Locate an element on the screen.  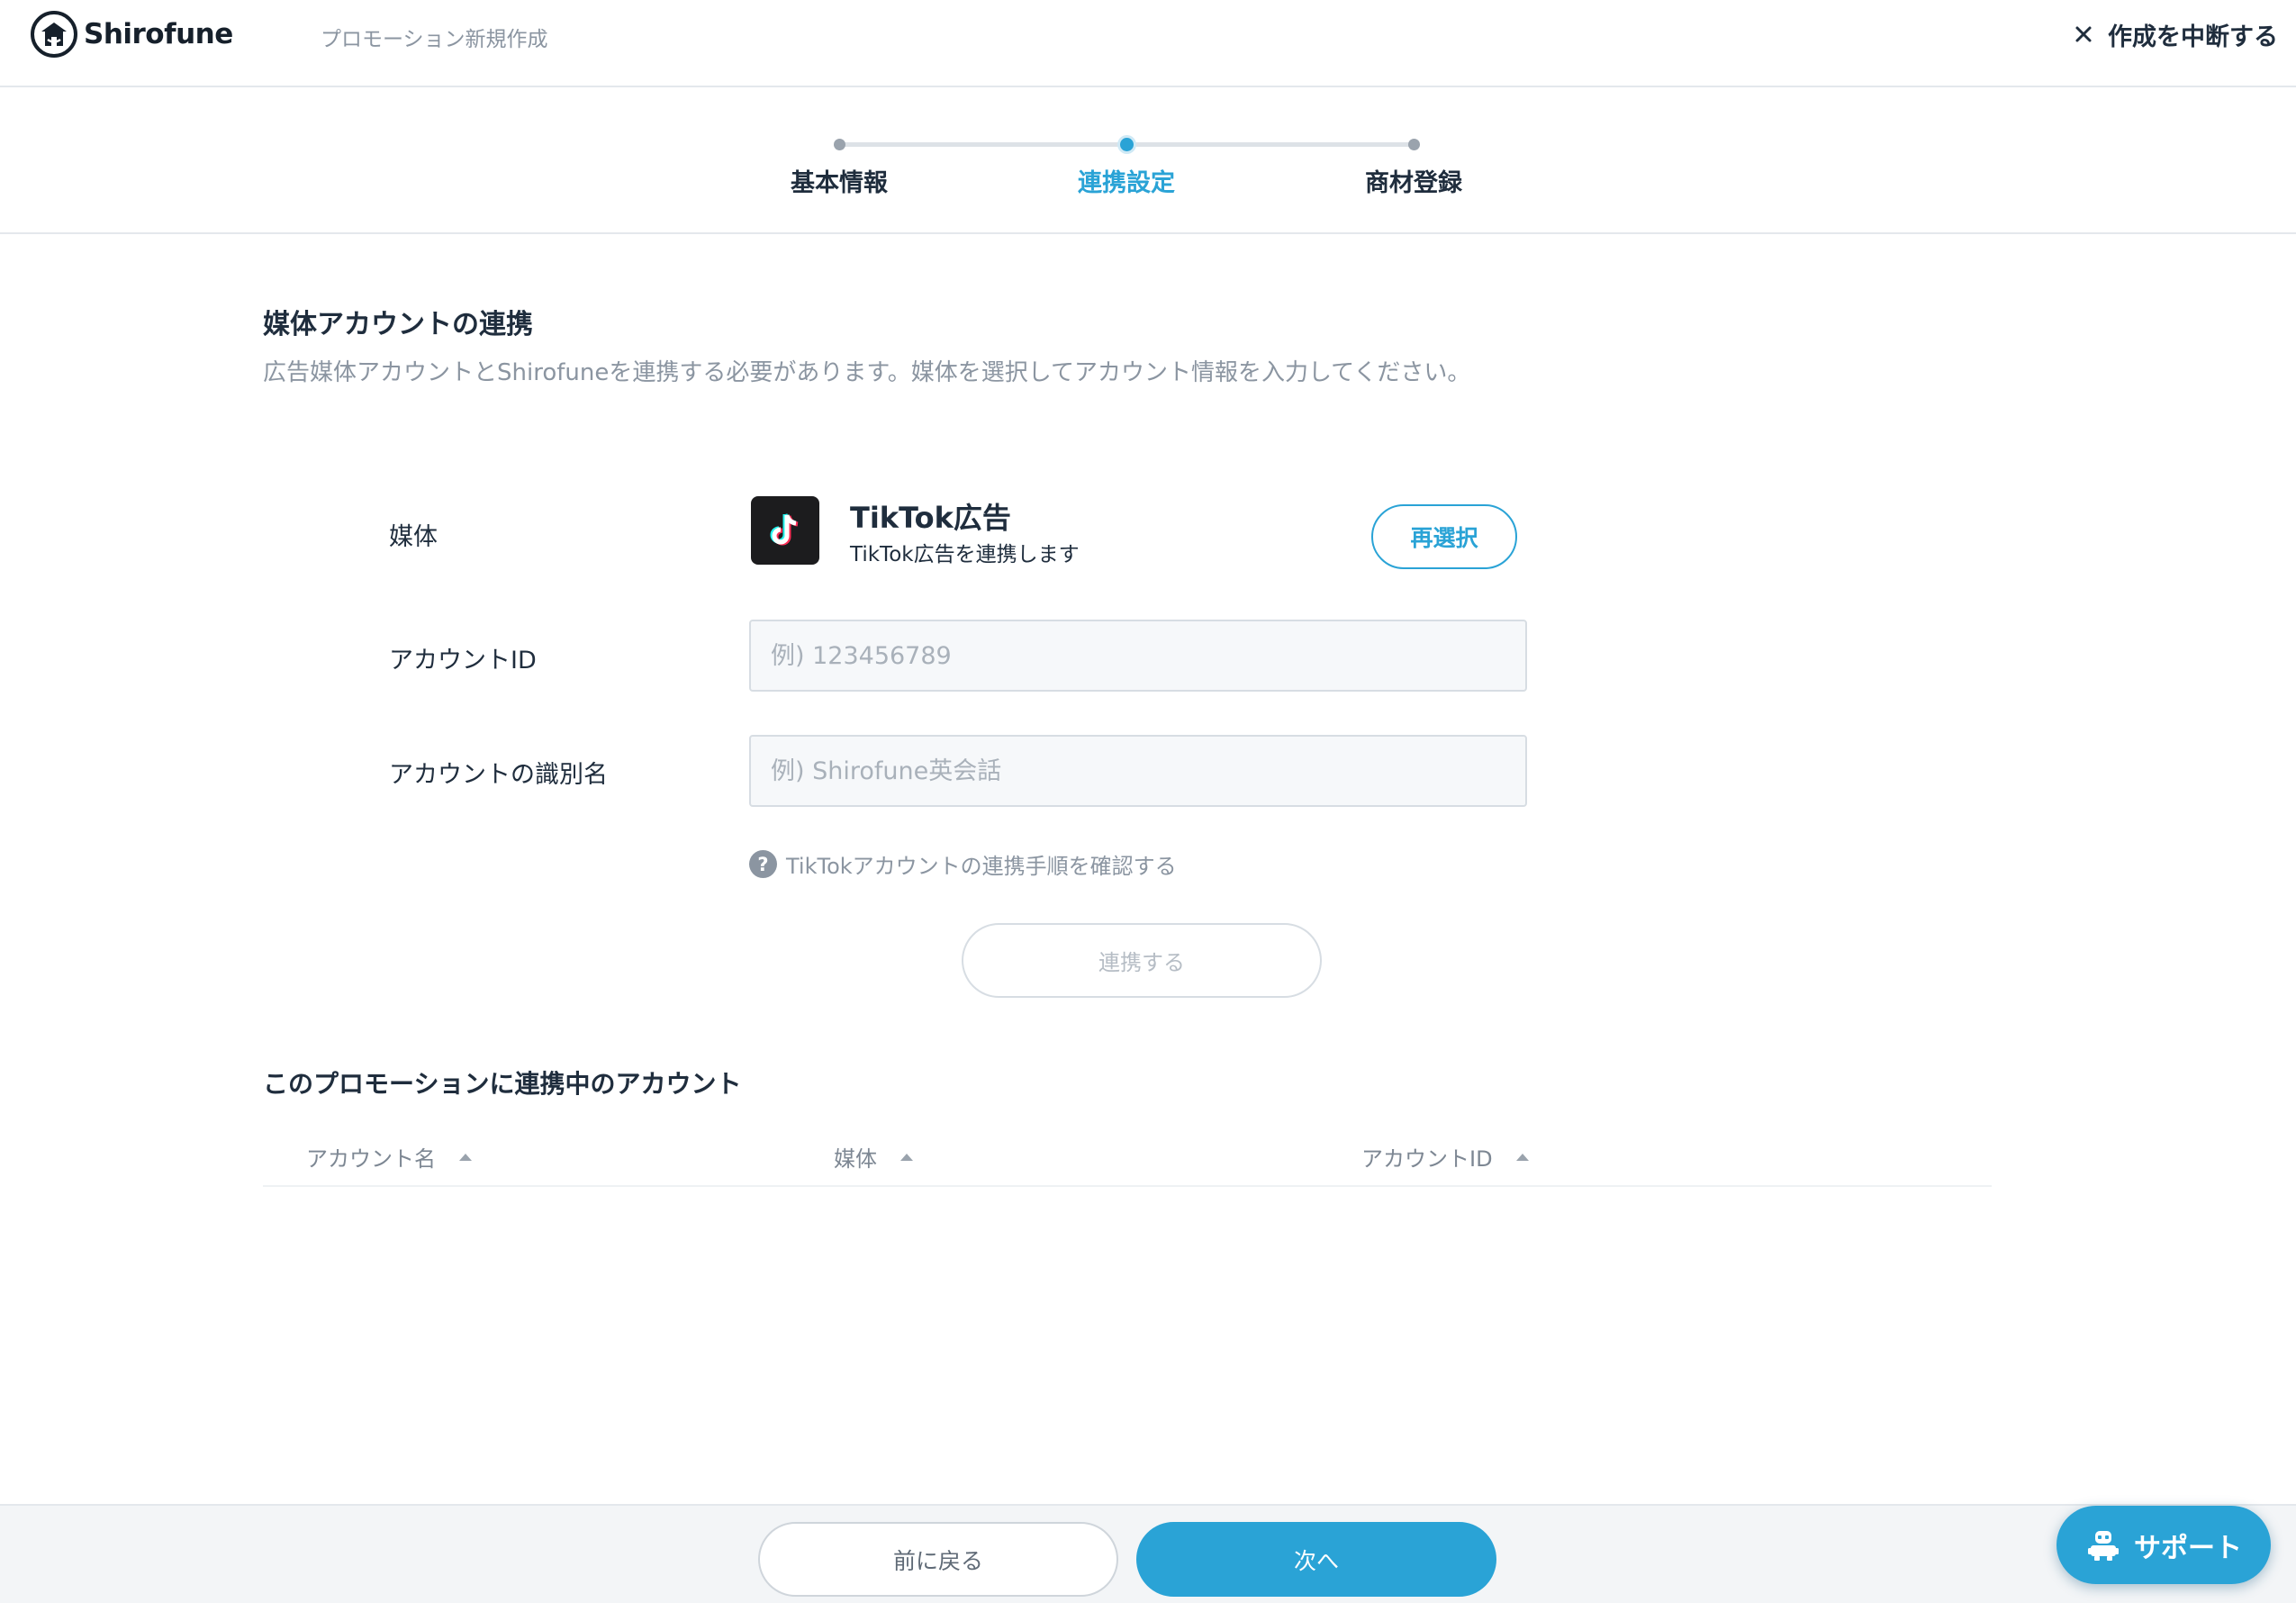
column-header-account-name: アカウント名 is located at coordinates (389, 1157).